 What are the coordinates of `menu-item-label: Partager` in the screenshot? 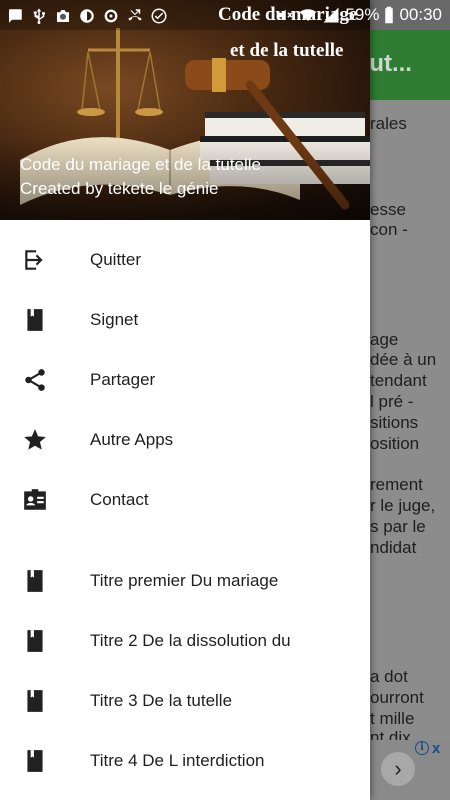 It's located at (123, 379).